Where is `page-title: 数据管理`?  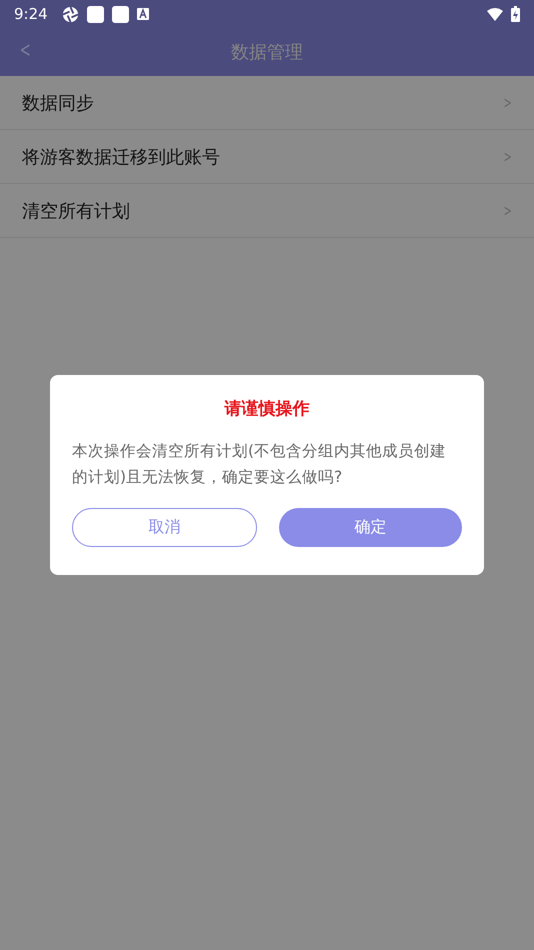 page-title: 数据管理 is located at coordinates (267, 52).